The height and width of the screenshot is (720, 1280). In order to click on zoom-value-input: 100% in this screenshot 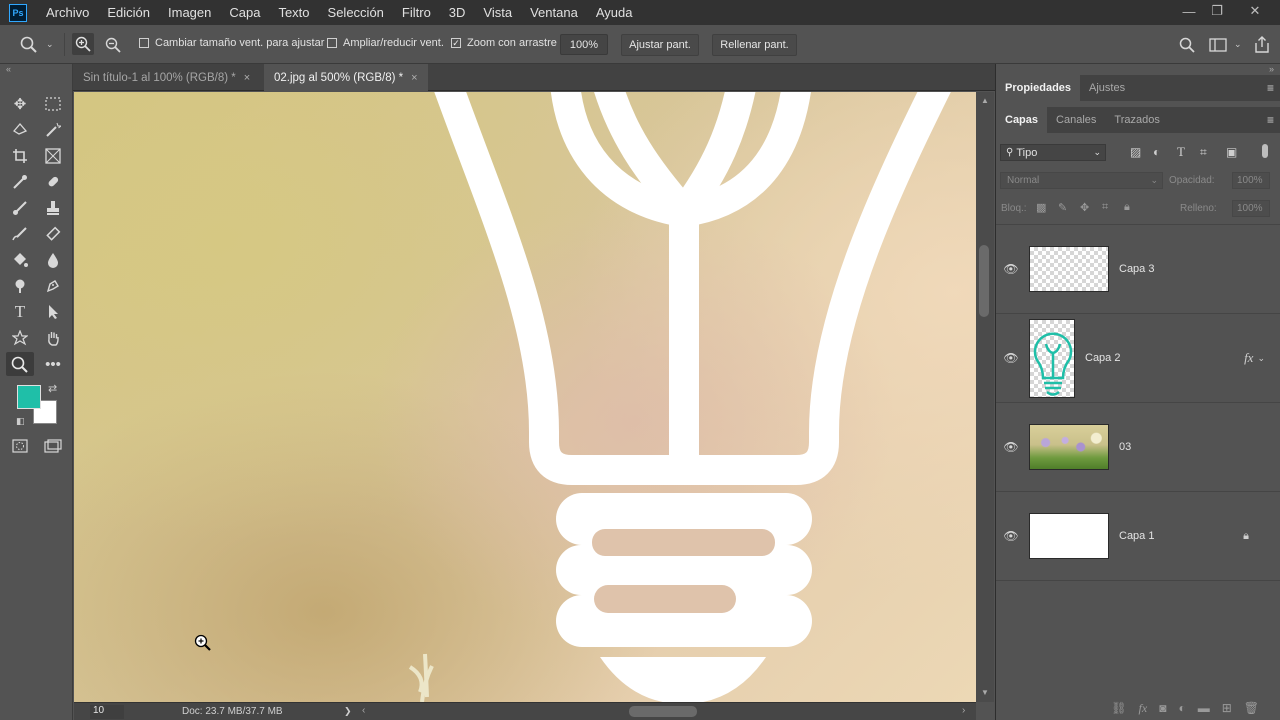, I will do `click(584, 44)`.